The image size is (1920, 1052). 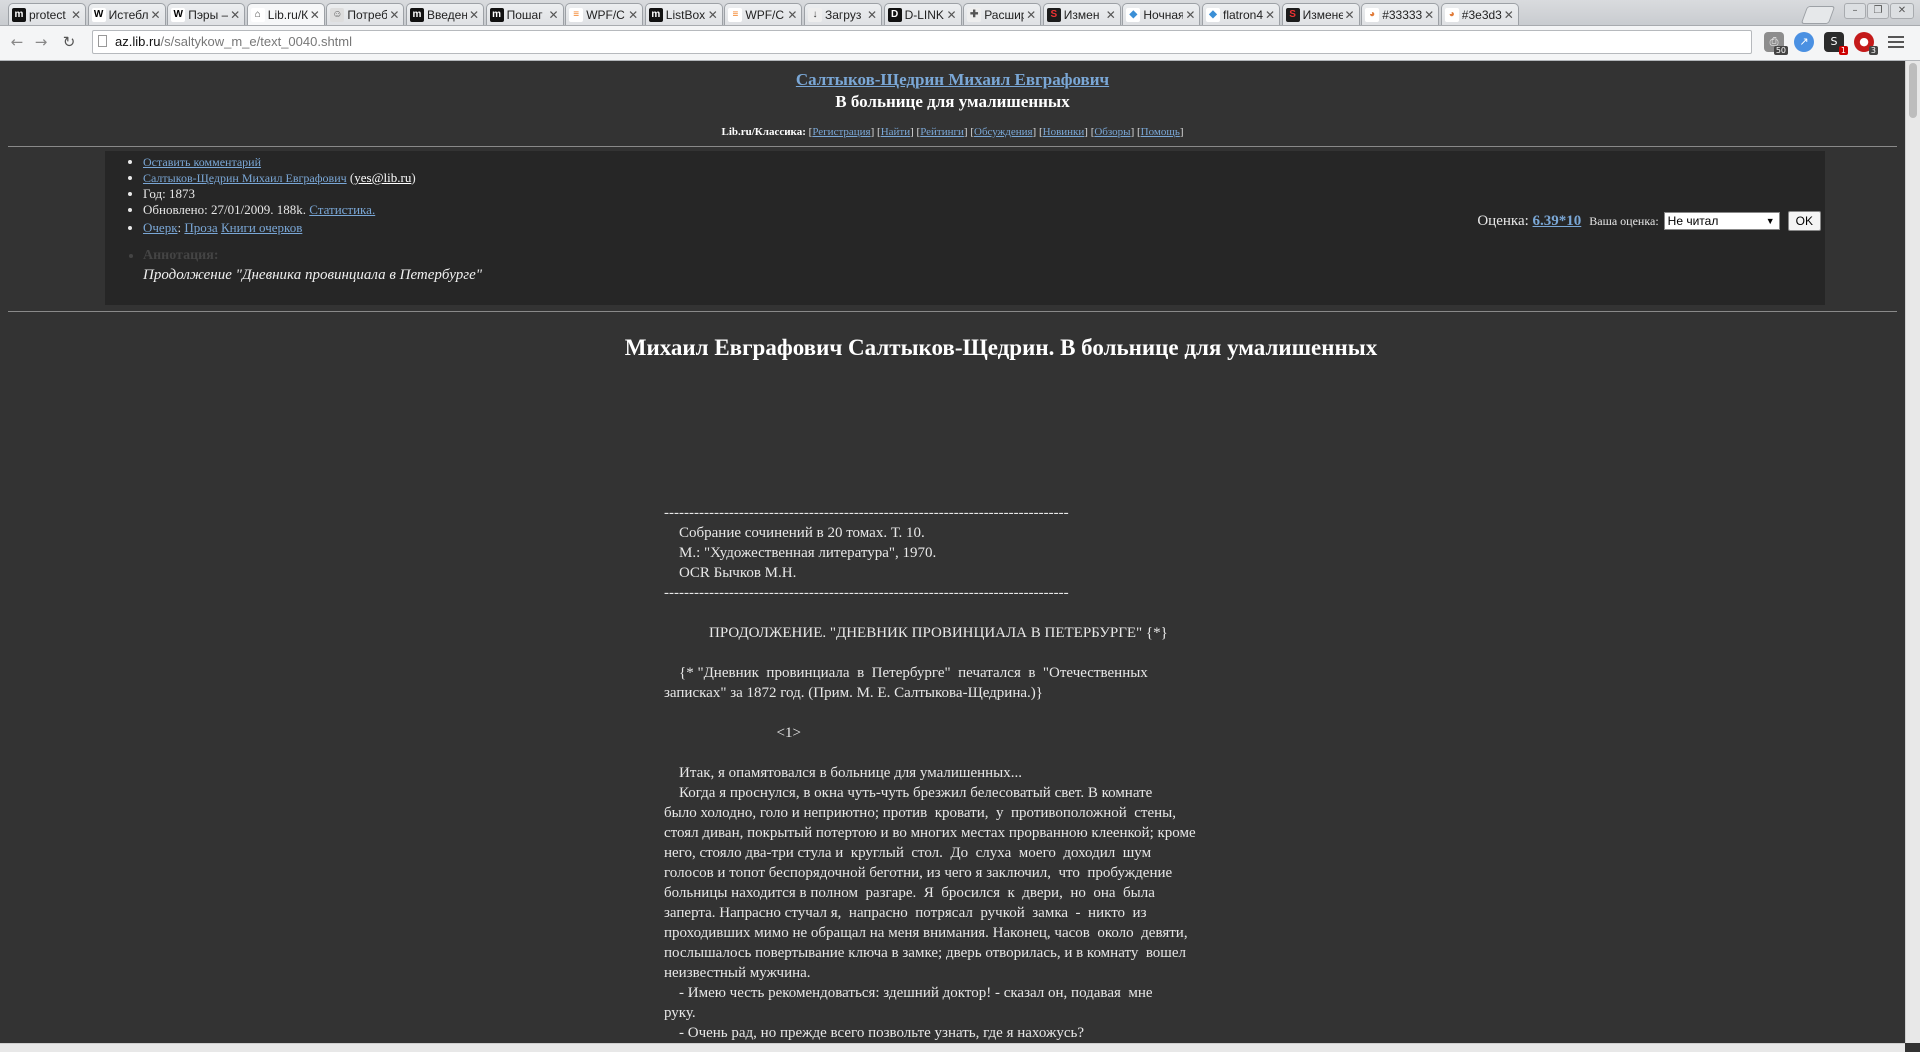 I want to click on tab-title: #33333, so click(x=1402, y=14).